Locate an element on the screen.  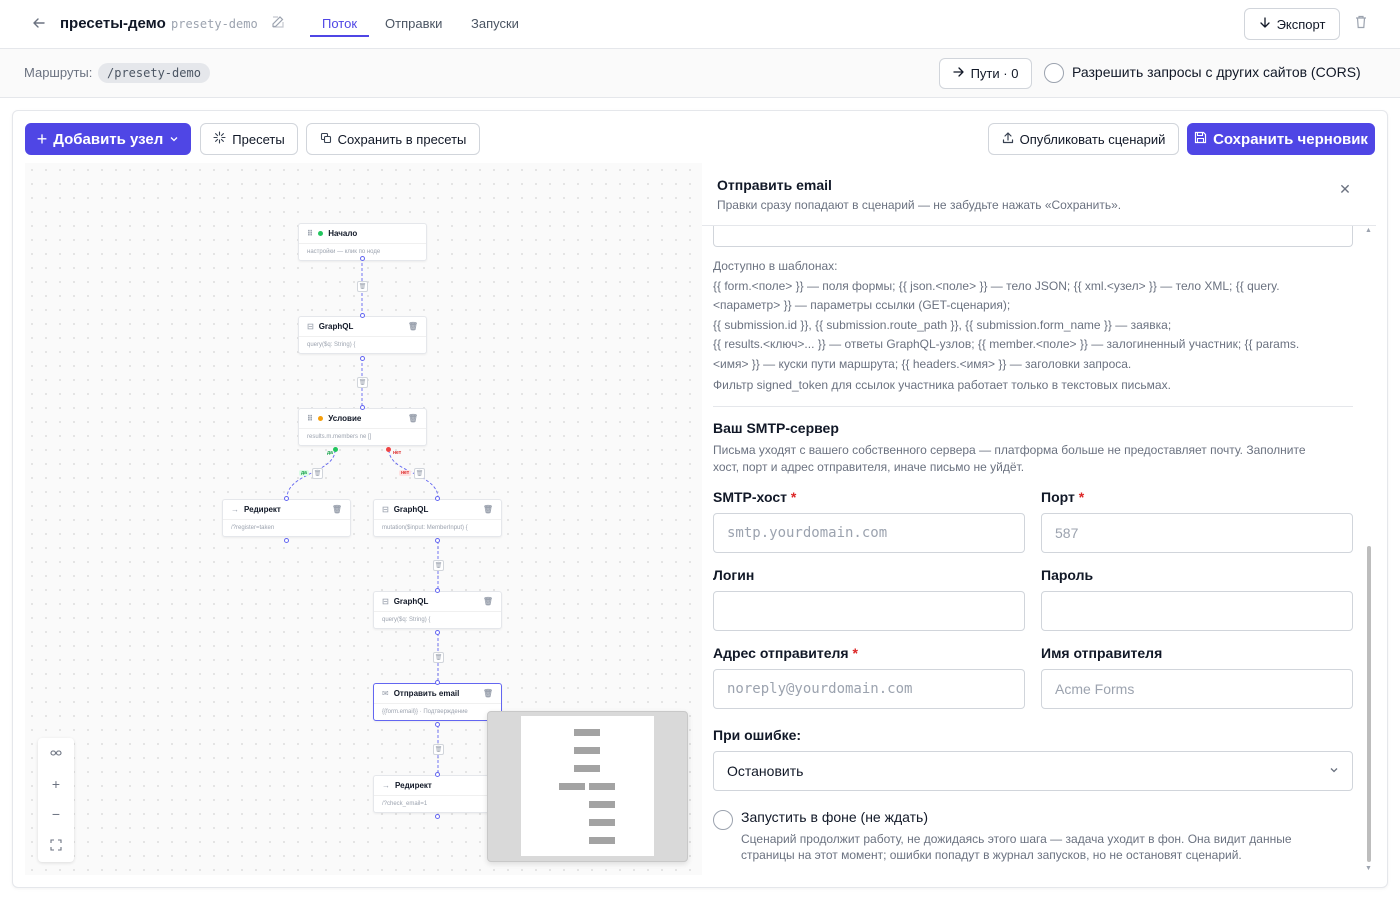
run-in-background-checkbox is located at coordinates (723, 820).